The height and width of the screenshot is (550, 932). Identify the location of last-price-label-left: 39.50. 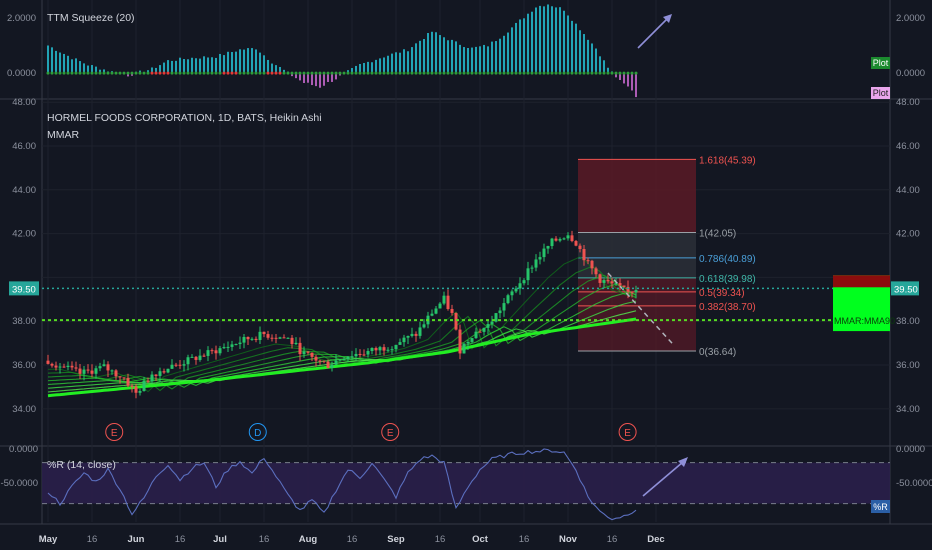
(24, 289).